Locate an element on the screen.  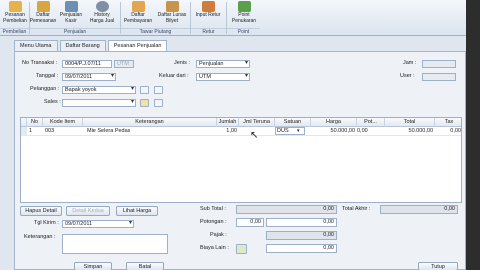
return-icon is located at coordinates (208, 6).